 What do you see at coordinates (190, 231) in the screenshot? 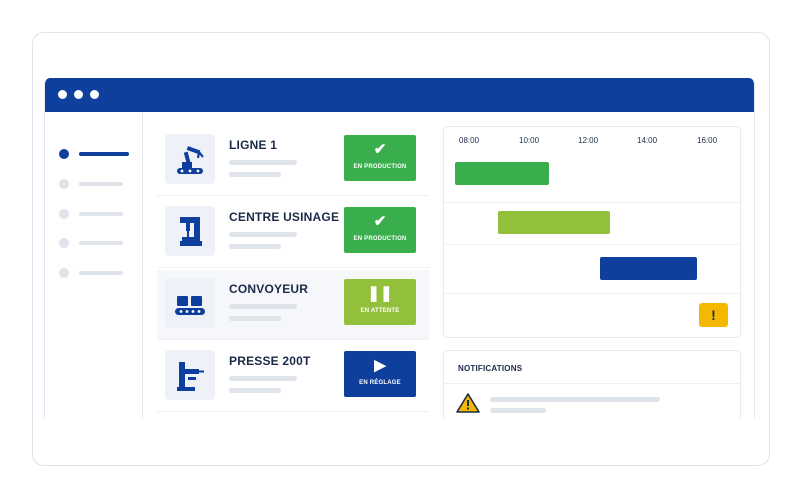
I see `cnc-machine-icon` at bounding box center [190, 231].